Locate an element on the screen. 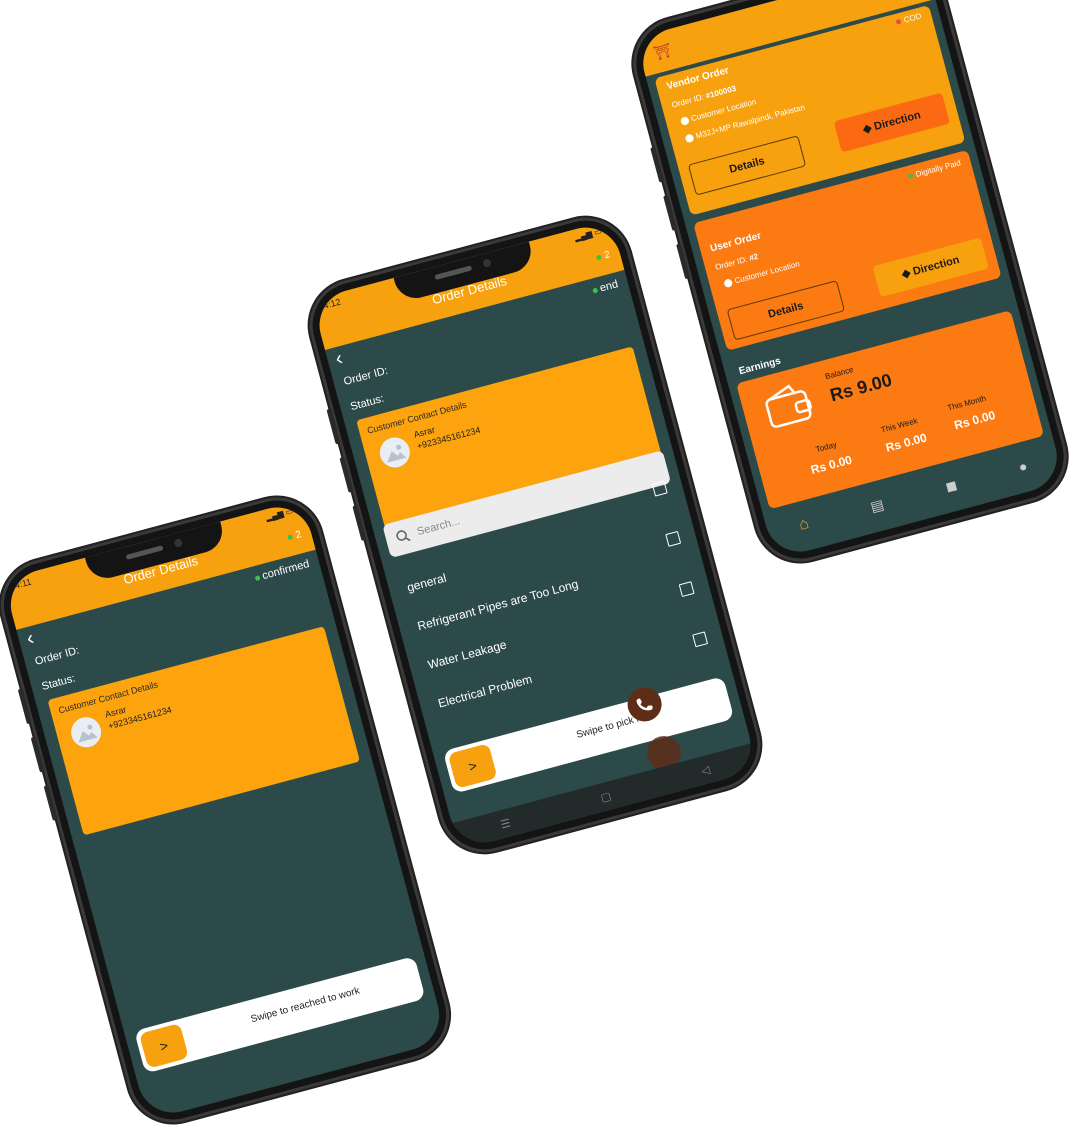 The height and width of the screenshot is (1134, 1080). user-payment-badge: Digitally Paid is located at coordinates (934, 169).